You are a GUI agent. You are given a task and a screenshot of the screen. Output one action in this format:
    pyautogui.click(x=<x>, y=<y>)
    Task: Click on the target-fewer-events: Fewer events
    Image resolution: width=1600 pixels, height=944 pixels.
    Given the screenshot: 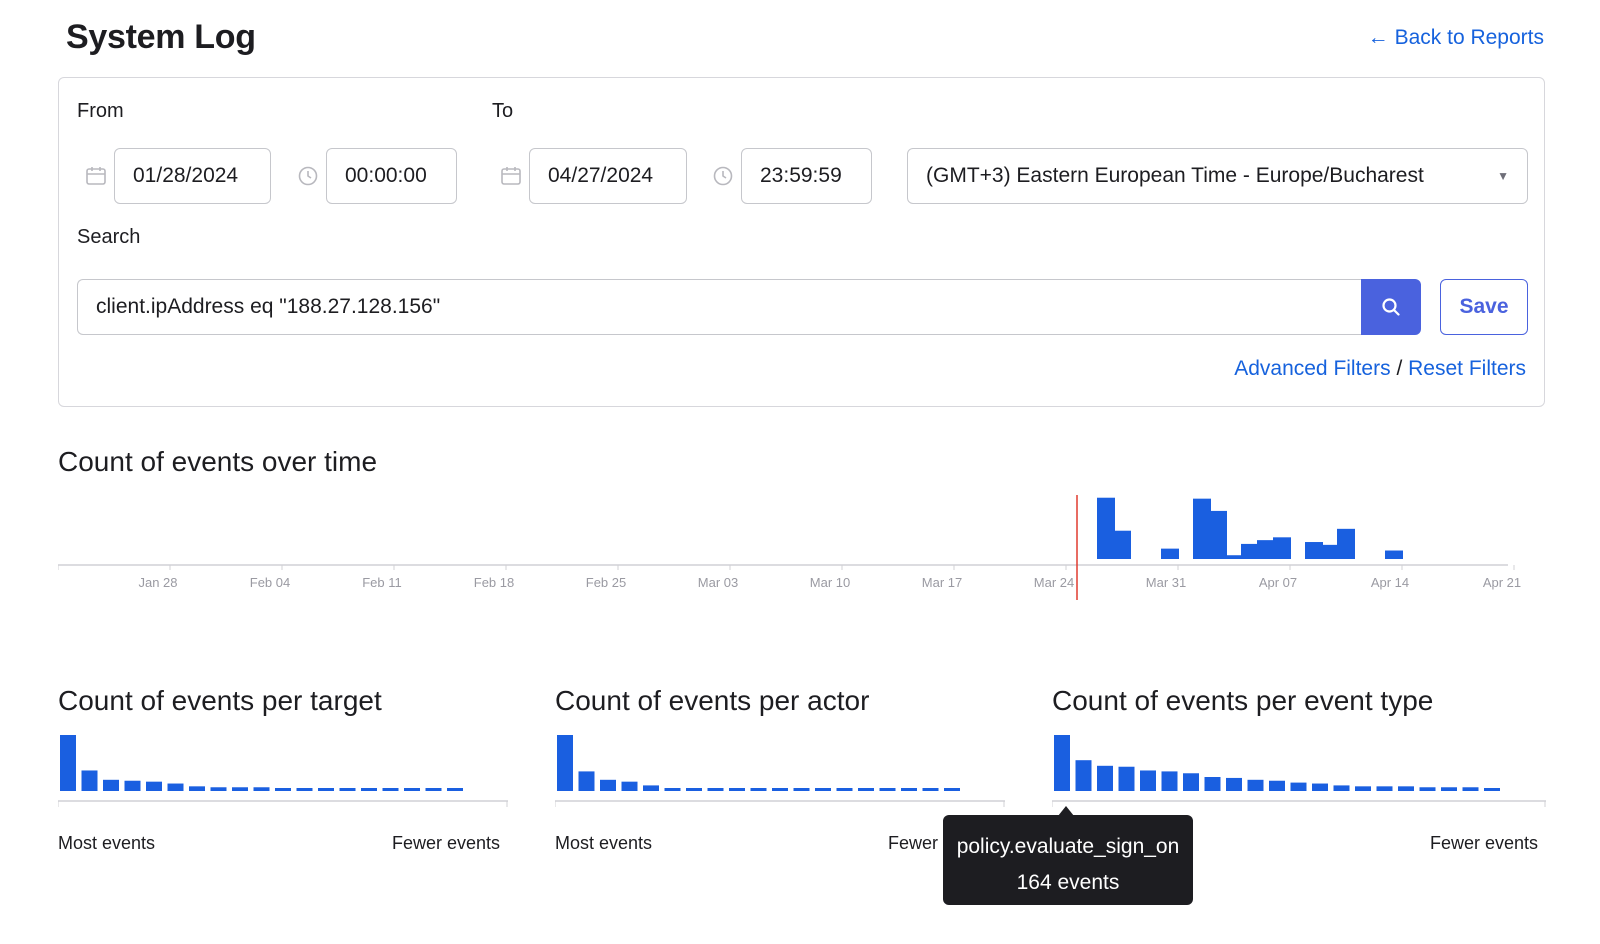 What is the action you would take?
    pyautogui.click(x=446, y=843)
    